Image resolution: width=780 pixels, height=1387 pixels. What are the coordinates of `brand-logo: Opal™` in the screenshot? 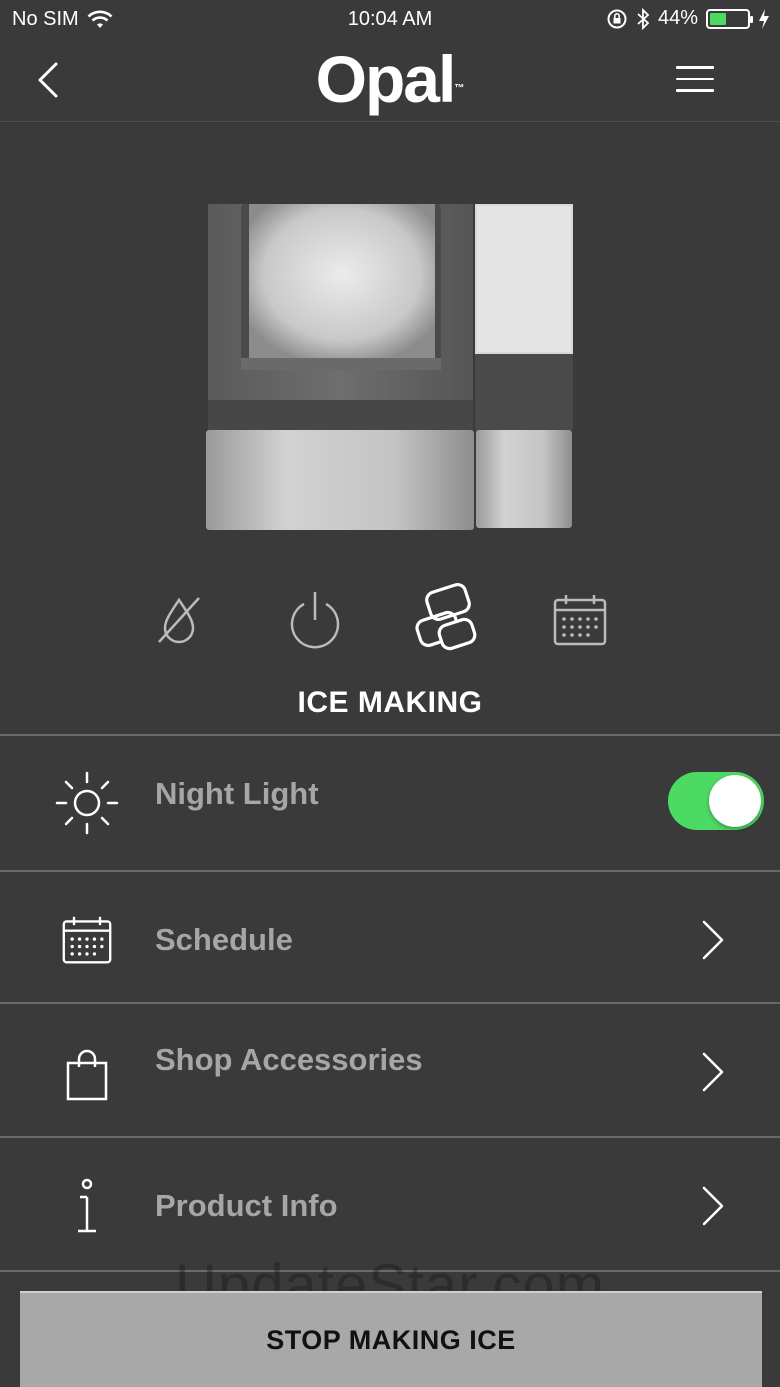 It's located at (390, 79).